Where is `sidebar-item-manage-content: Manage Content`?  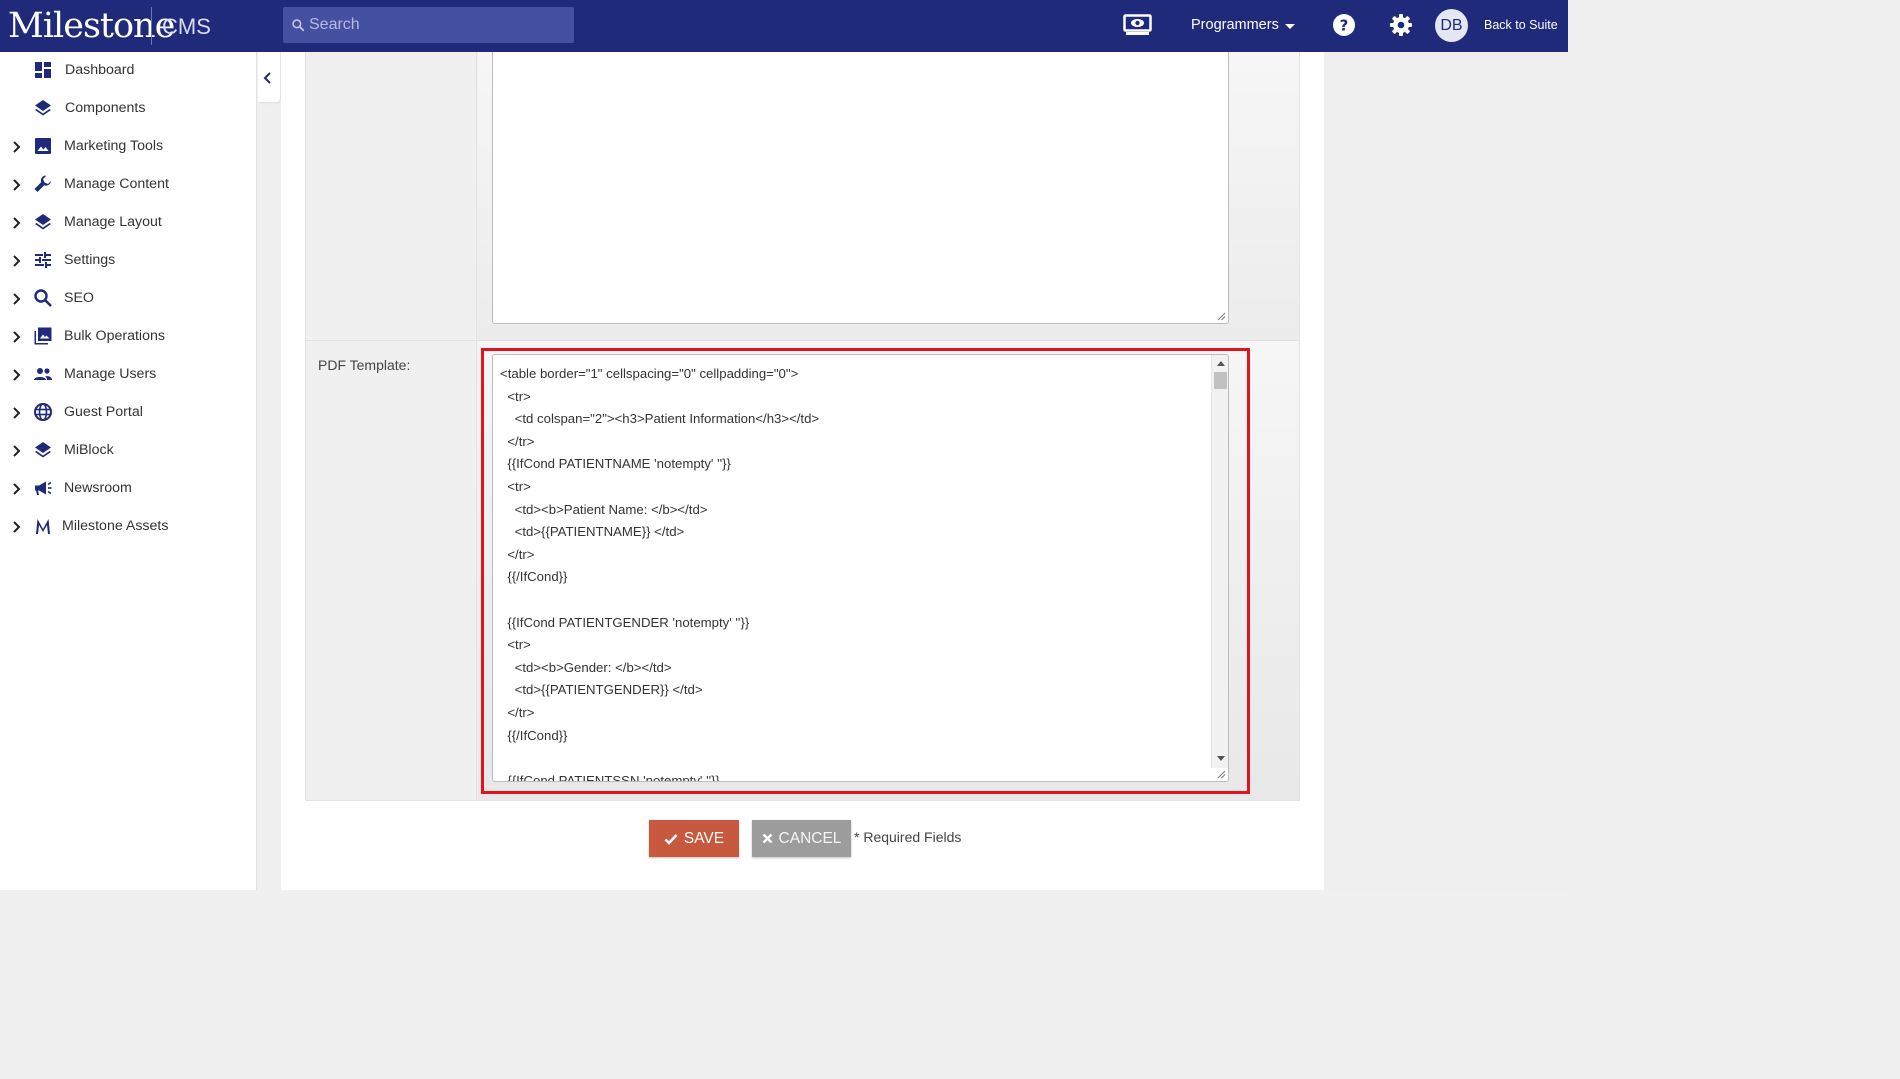
sidebar-item-manage-content: Manage Content is located at coordinates (128, 185).